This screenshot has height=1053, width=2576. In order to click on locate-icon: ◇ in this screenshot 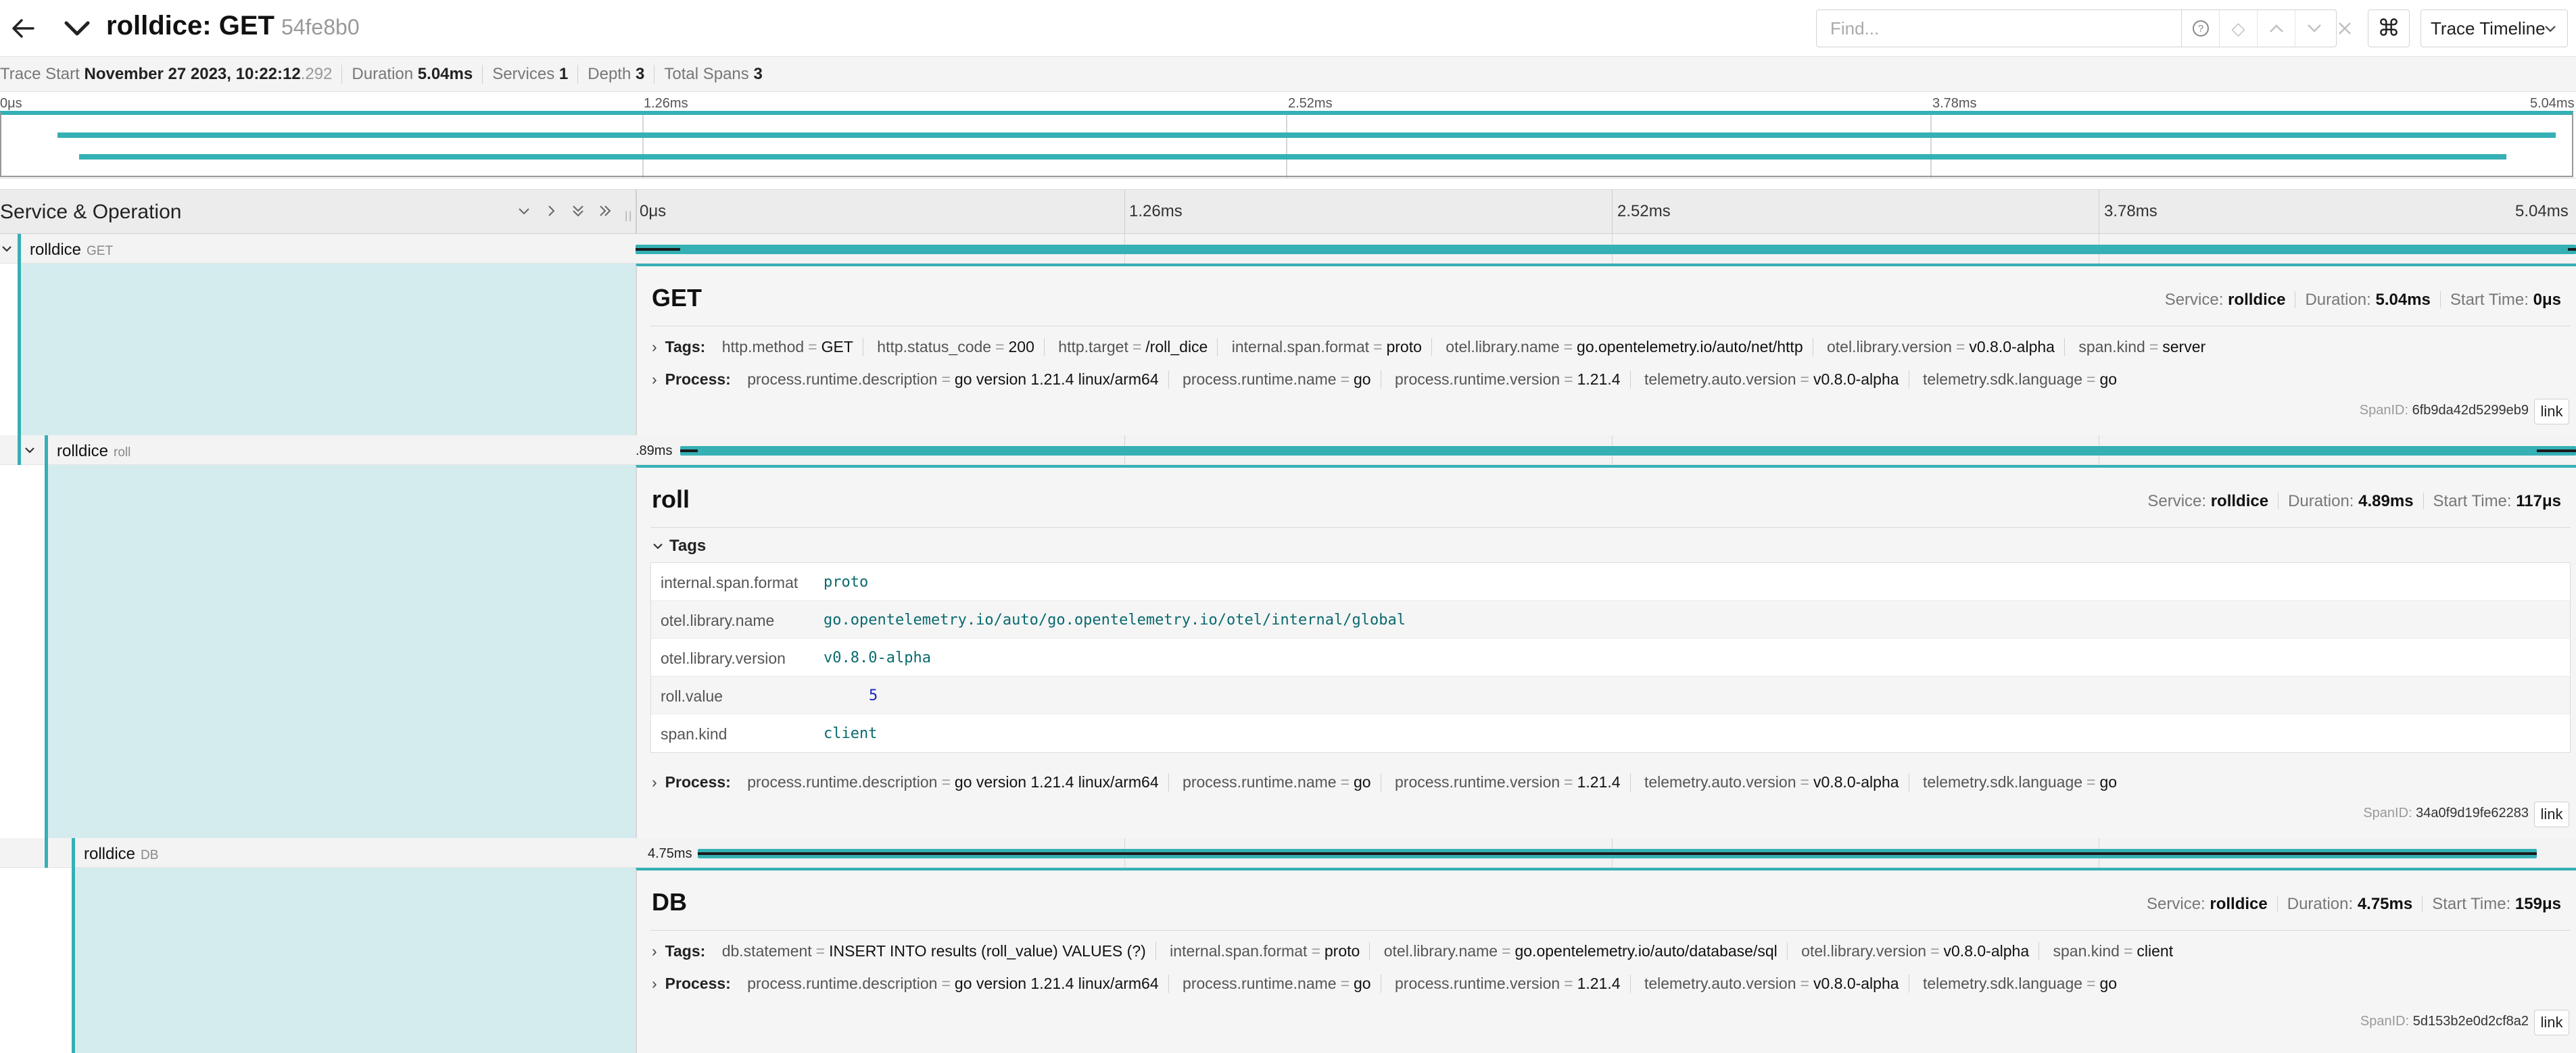, I will do `click(2239, 29)`.